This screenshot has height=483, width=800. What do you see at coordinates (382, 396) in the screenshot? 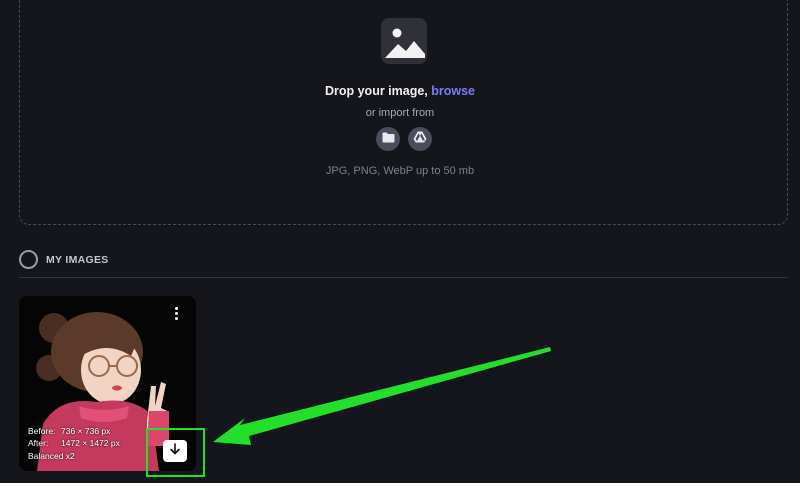
I see `annotation-arrow` at bounding box center [382, 396].